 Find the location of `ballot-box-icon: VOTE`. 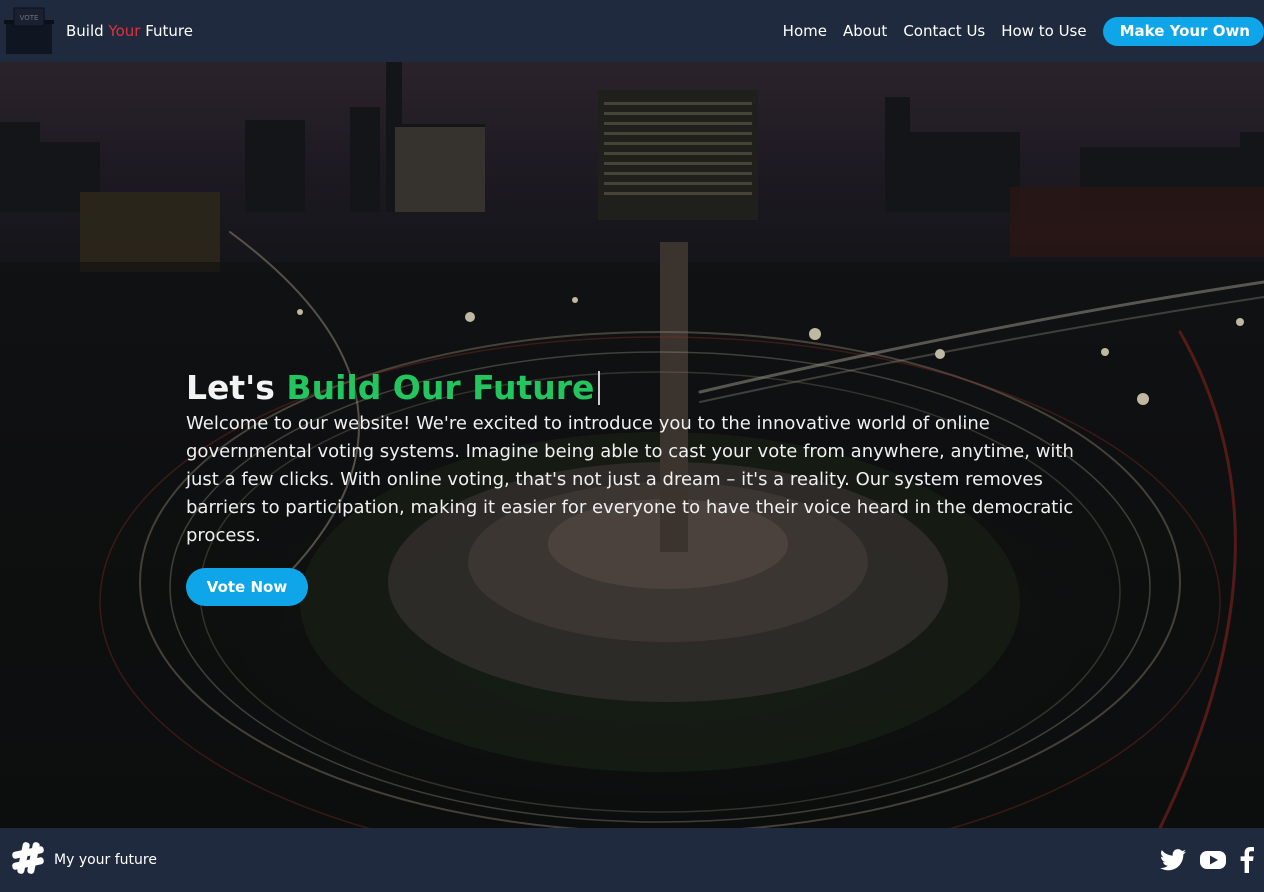

ballot-box-icon: VOTE is located at coordinates (29, 31).